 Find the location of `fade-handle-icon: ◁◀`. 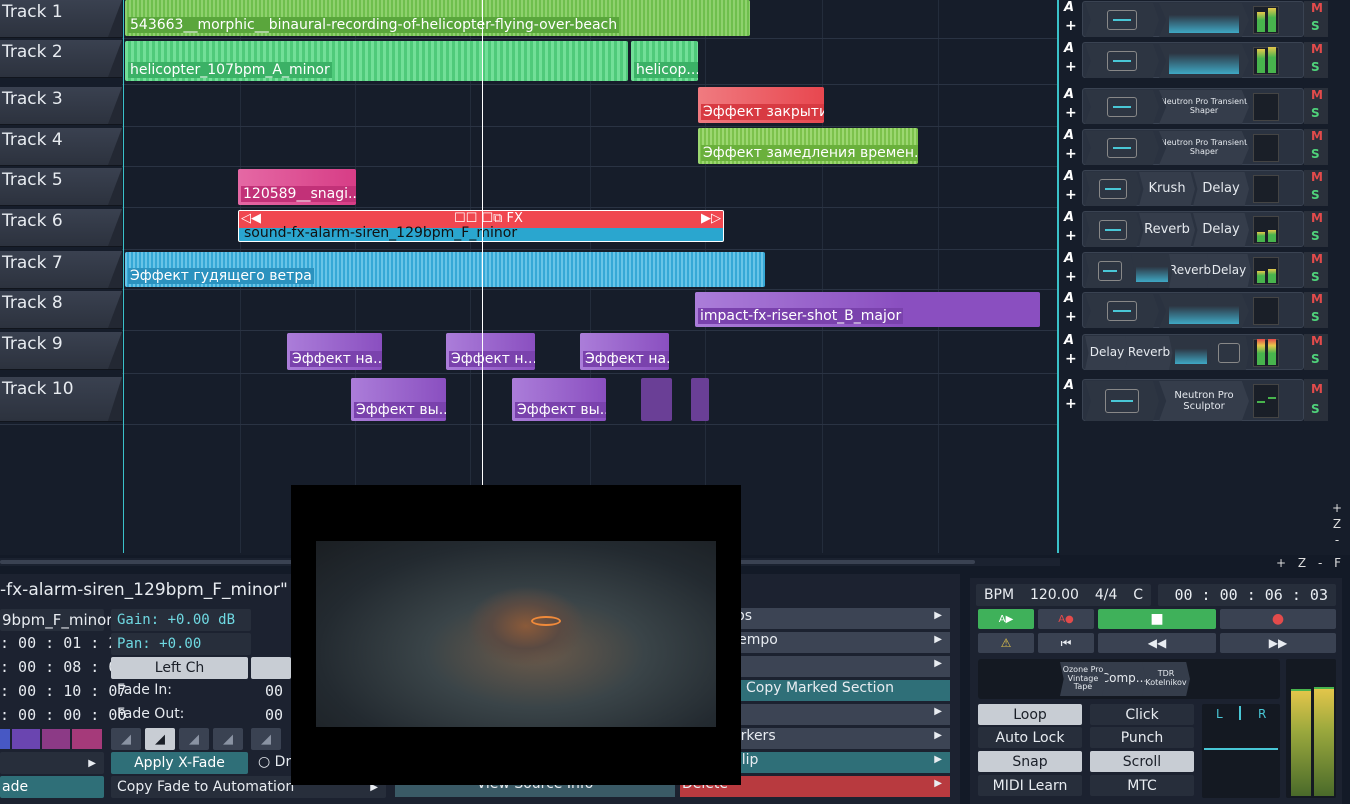

fade-handle-icon: ◁◀ is located at coordinates (251, 218).